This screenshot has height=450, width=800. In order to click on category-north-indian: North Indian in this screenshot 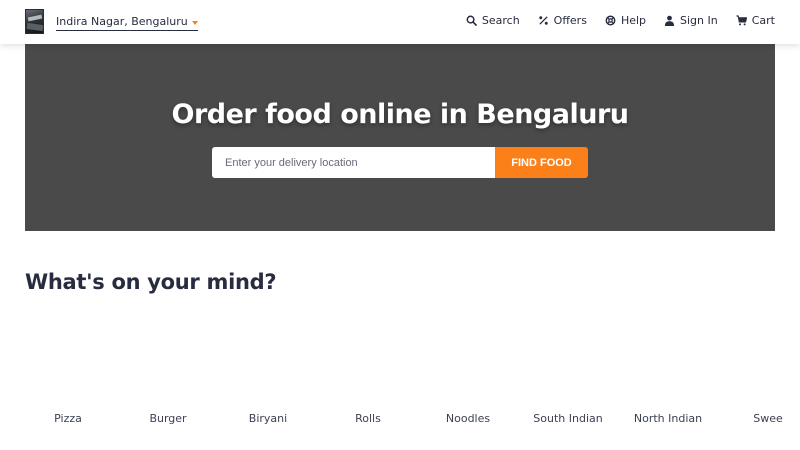, I will do `click(668, 370)`.